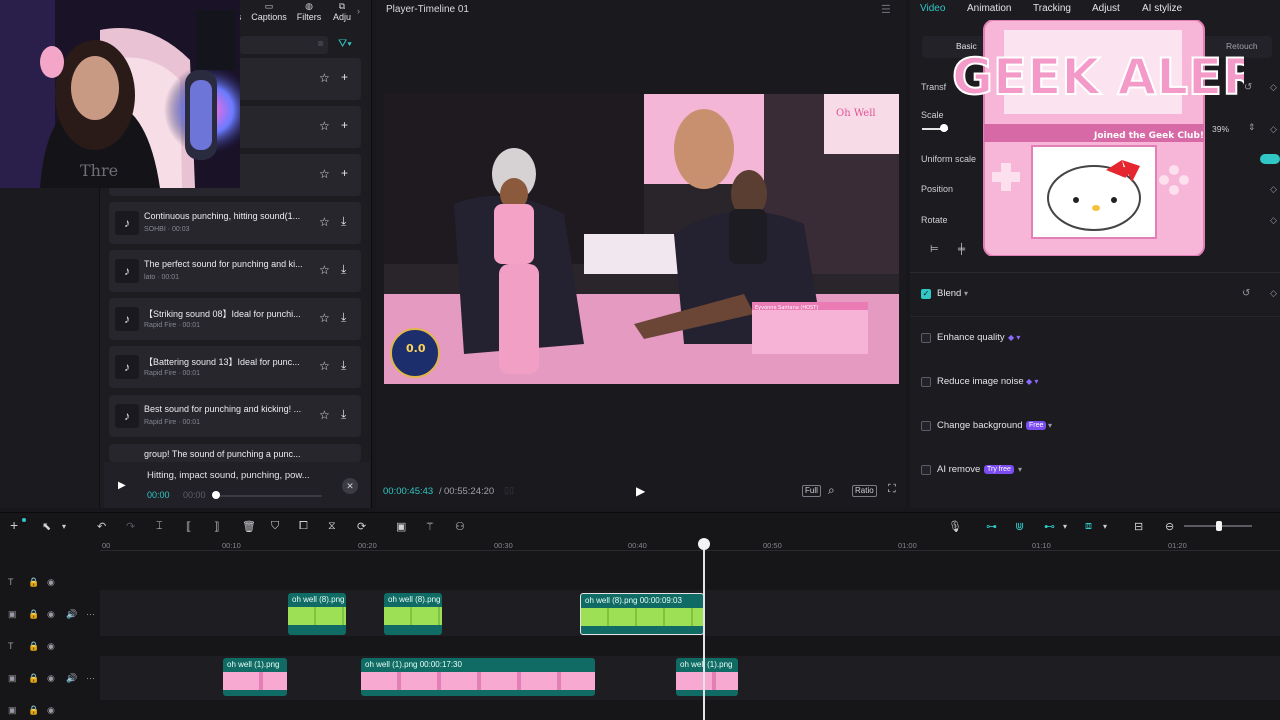 The height and width of the screenshot is (720, 1280). What do you see at coordinates (831, 490) in the screenshot?
I see `zoom-fit-icon: ⌕` at bounding box center [831, 490].